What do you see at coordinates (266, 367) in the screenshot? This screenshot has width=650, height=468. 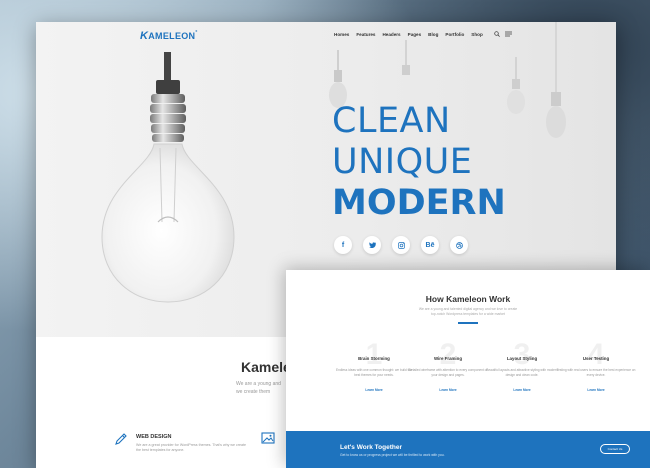 I see `about-title: Kamele` at bounding box center [266, 367].